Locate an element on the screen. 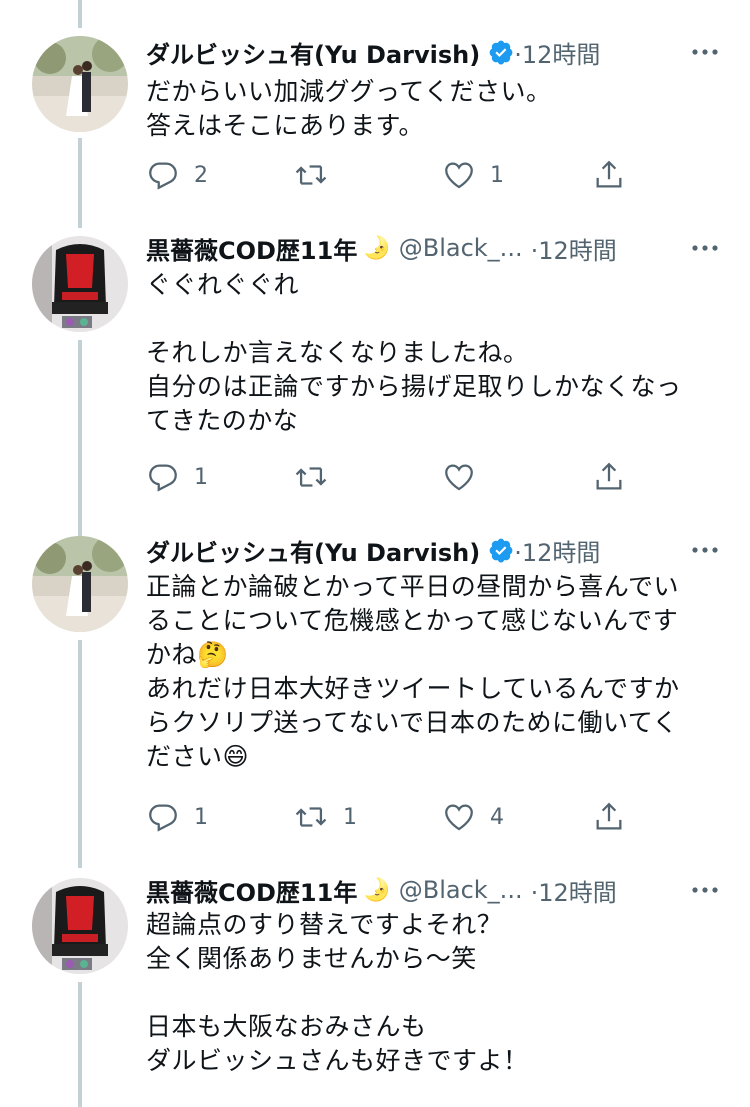 Image resolution: width=750 pixels, height=1107 pixels. tweet-line: てきたのかな is located at coordinates (222, 420).